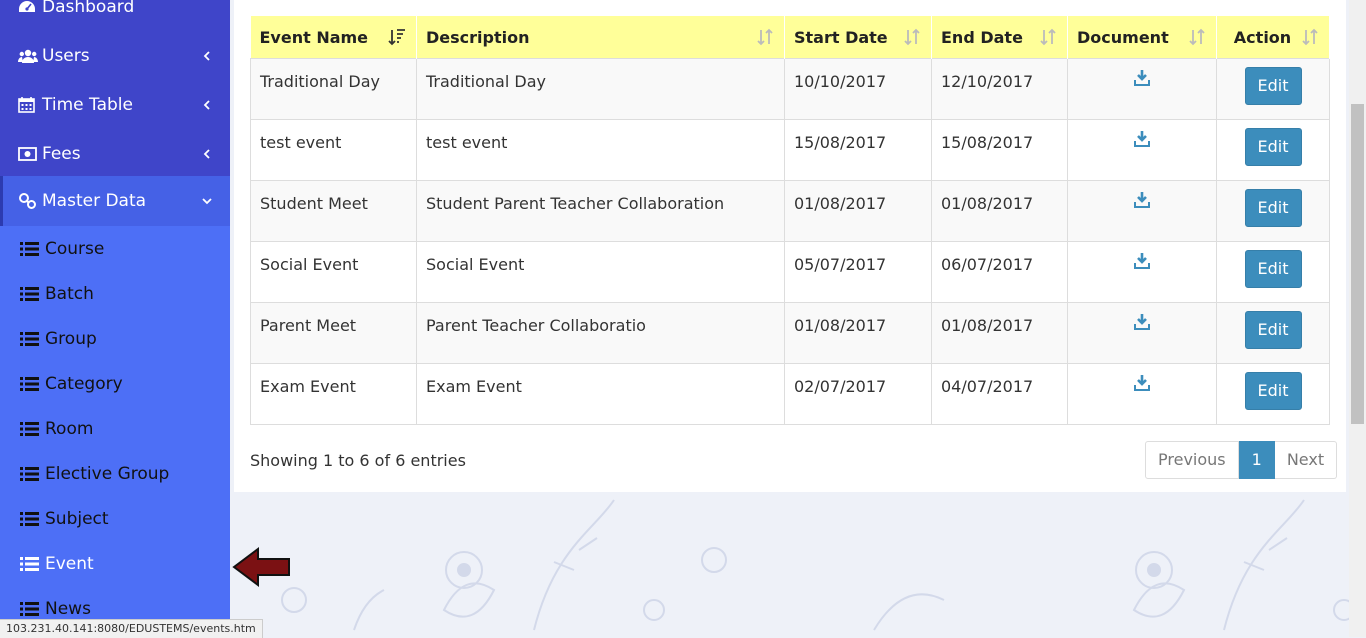 The width and height of the screenshot is (1366, 638). Describe the element at coordinates (115, 563) in the screenshot. I see `sidebar-item-event: Event` at that location.